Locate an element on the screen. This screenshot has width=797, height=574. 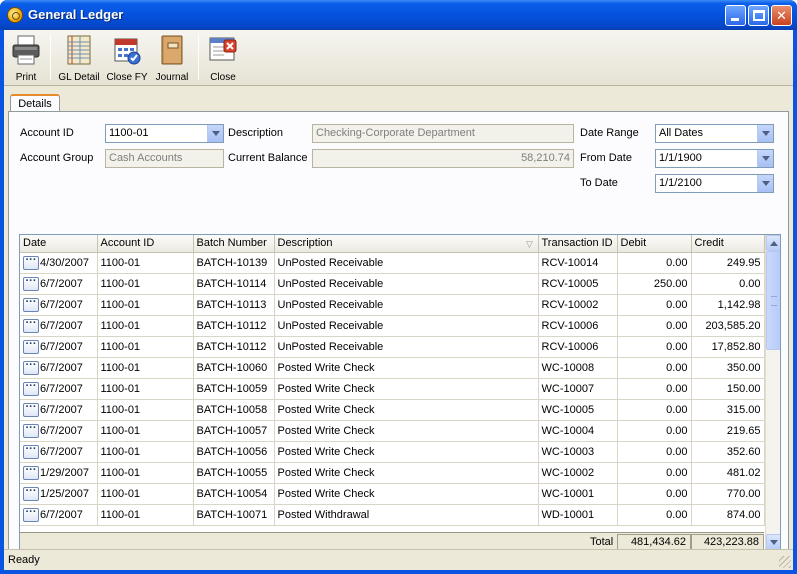
cell-batch-number: BATCH-10114 is located at coordinates (234, 284).